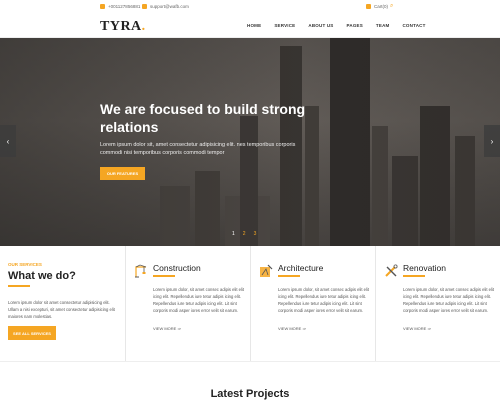  What do you see at coordinates (355, 25) in the screenshot?
I see `nav-pages: PAGES` at bounding box center [355, 25].